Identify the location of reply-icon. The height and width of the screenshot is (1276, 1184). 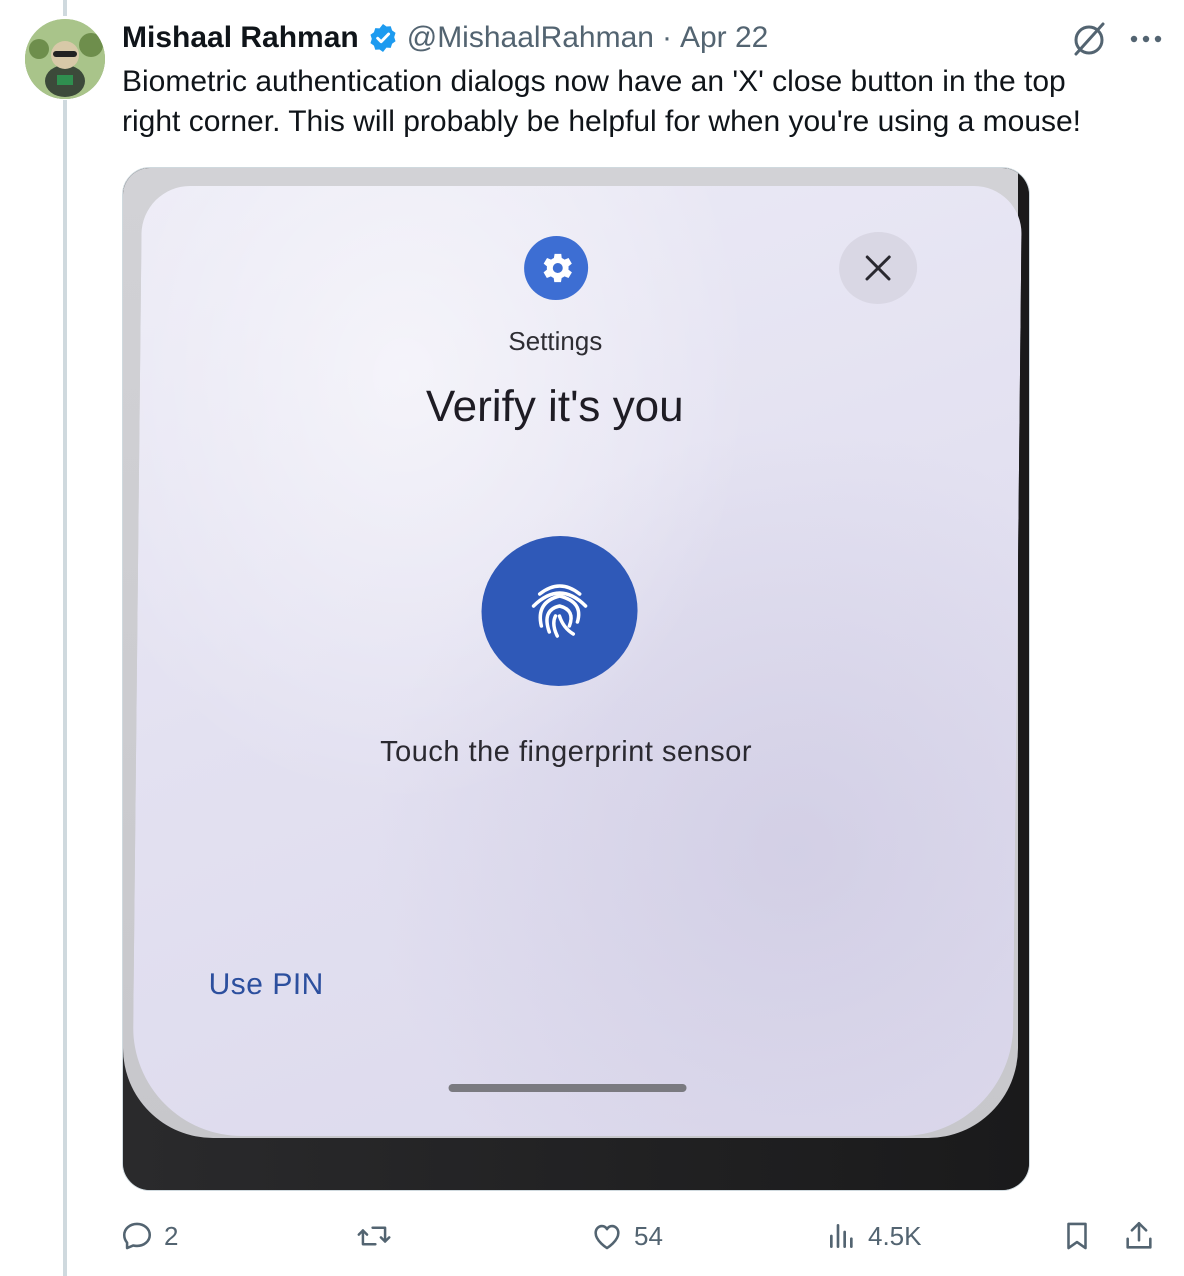
(137, 1236).